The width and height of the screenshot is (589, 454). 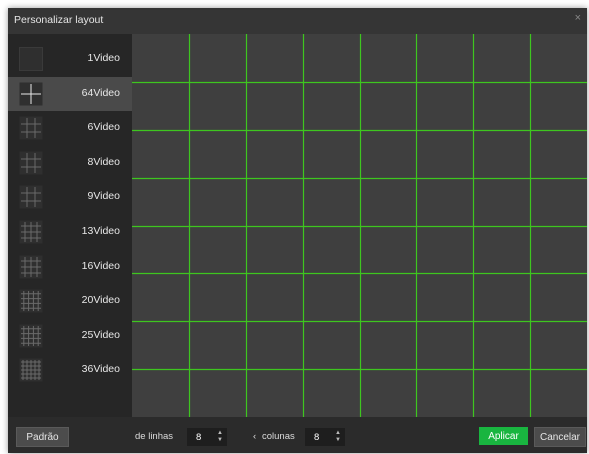 What do you see at coordinates (207, 437) in the screenshot?
I see `rows-stepper: 8 ▲ ▼` at bounding box center [207, 437].